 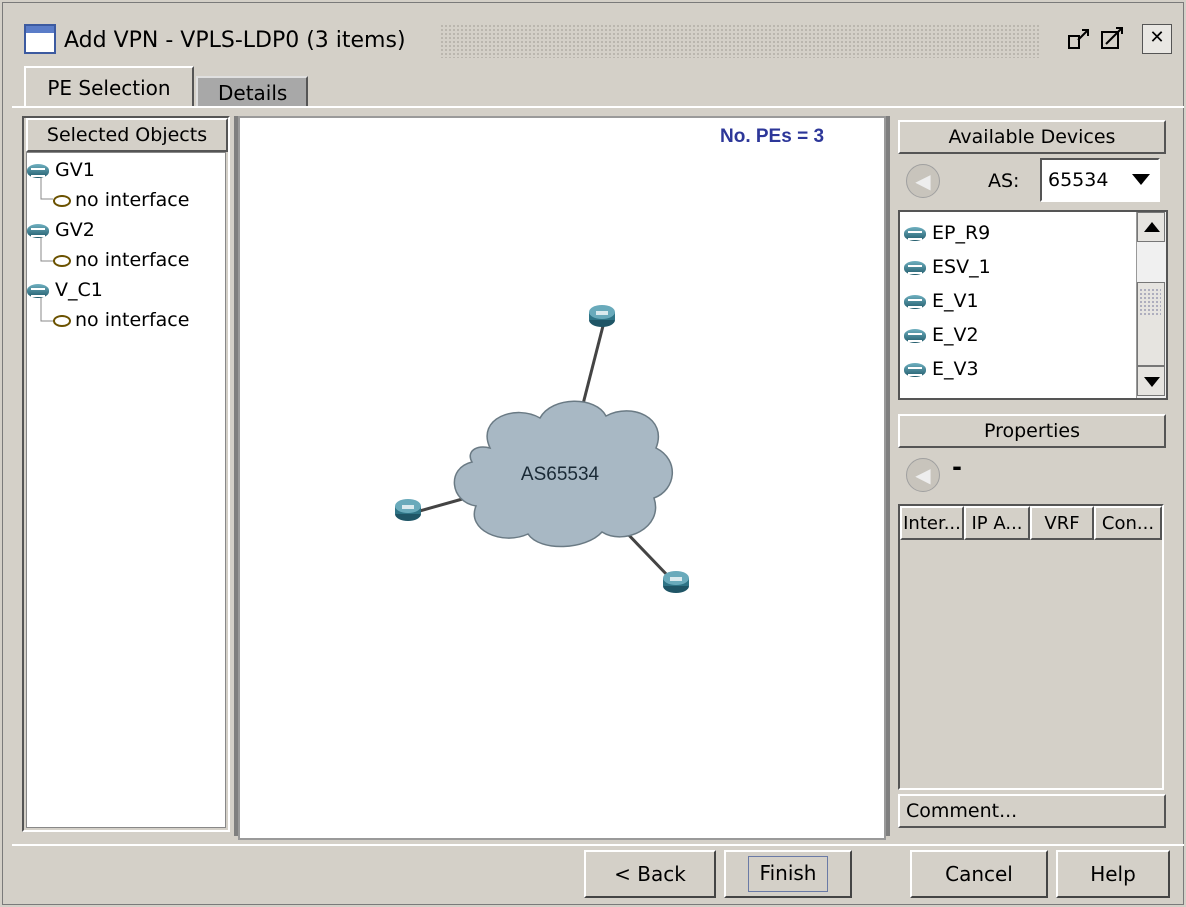 I want to click on arrow-up-icon, so click(x=1152, y=227).